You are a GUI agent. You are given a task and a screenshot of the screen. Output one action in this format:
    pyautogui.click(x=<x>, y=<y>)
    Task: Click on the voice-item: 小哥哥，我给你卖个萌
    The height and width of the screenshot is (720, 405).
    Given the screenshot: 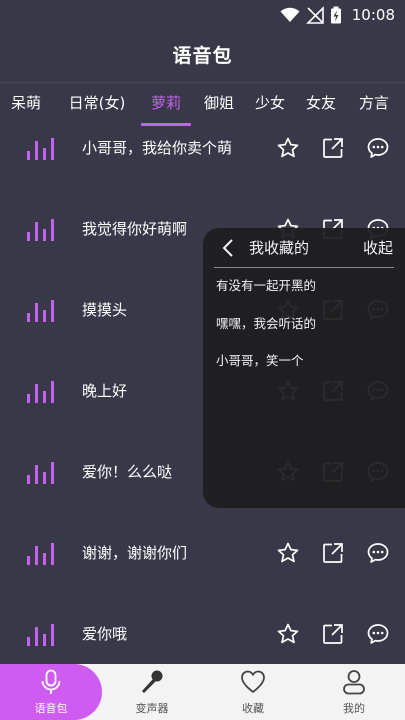 What is the action you would take?
    pyautogui.click(x=202, y=148)
    